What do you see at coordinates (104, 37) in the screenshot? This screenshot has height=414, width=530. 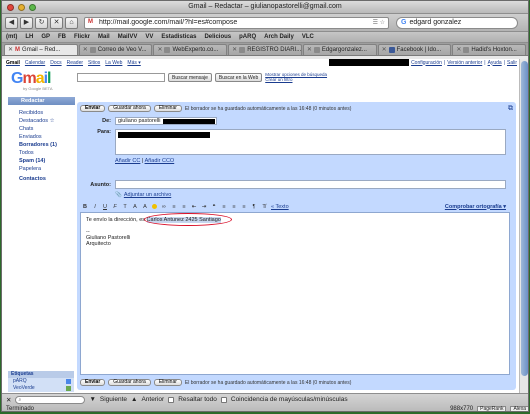 I see `bookmark-item: Mail` at bounding box center [104, 37].